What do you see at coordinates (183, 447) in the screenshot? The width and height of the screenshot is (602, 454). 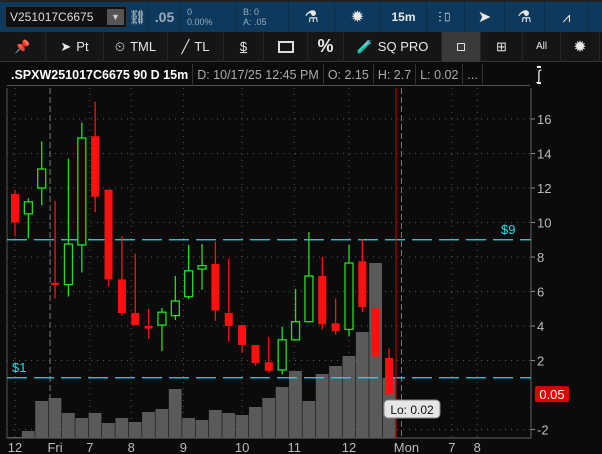 I see `x-tick-label: 9` at bounding box center [183, 447].